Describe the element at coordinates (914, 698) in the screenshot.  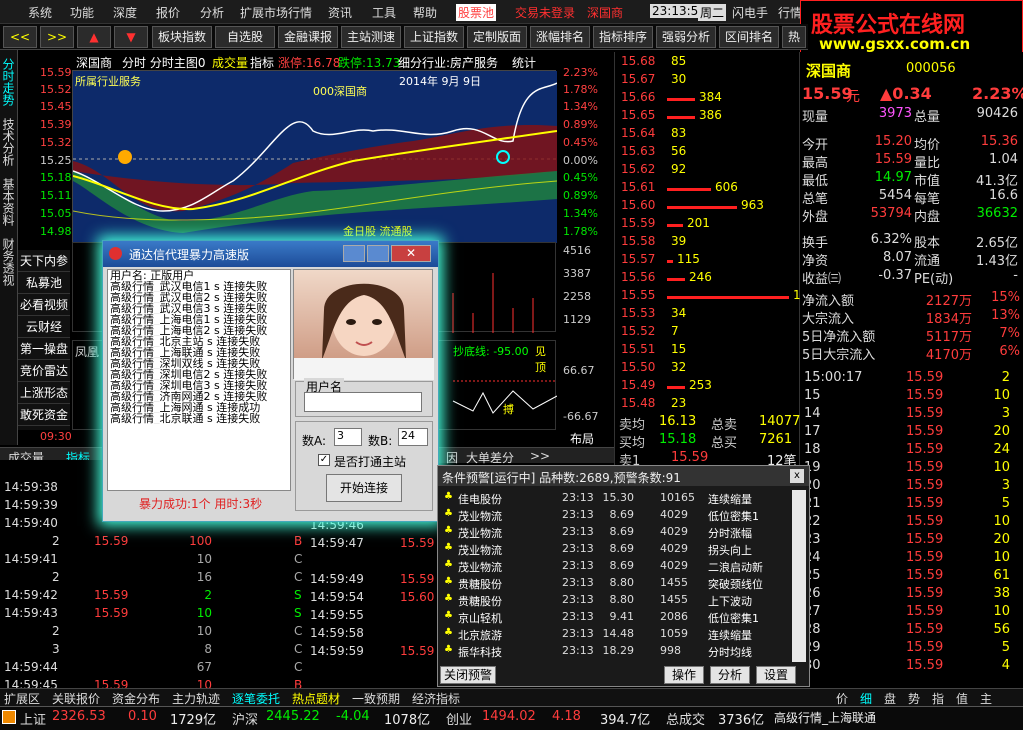
I see `bottom-right-tab: 势` at that location.